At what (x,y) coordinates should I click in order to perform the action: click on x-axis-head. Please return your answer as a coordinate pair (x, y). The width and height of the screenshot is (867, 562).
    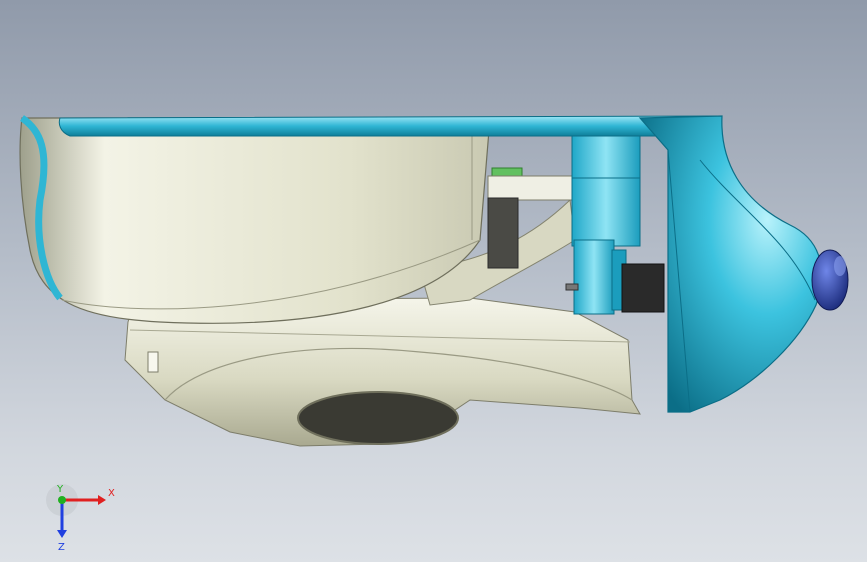
    Looking at the image, I should click on (102, 500).